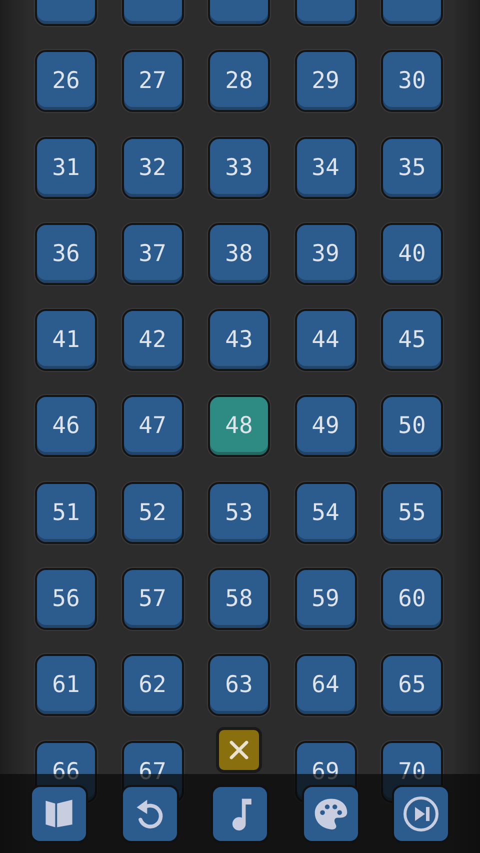 The height and width of the screenshot is (853, 480). I want to click on level-tile: 37, so click(153, 253).